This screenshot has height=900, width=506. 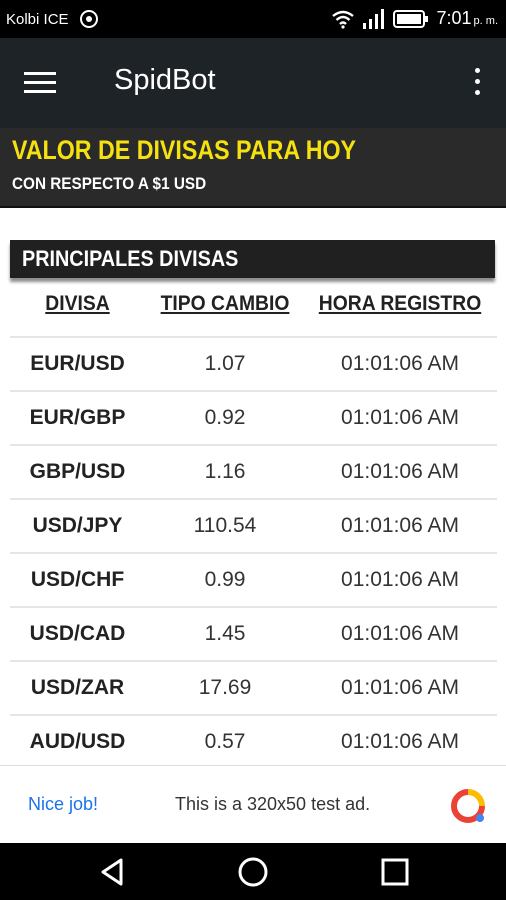 What do you see at coordinates (253, 633) in the screenshot?
I see `table-row: USD/CAD 1.45 01:01:06 AM` at bounding box center [253, 633].